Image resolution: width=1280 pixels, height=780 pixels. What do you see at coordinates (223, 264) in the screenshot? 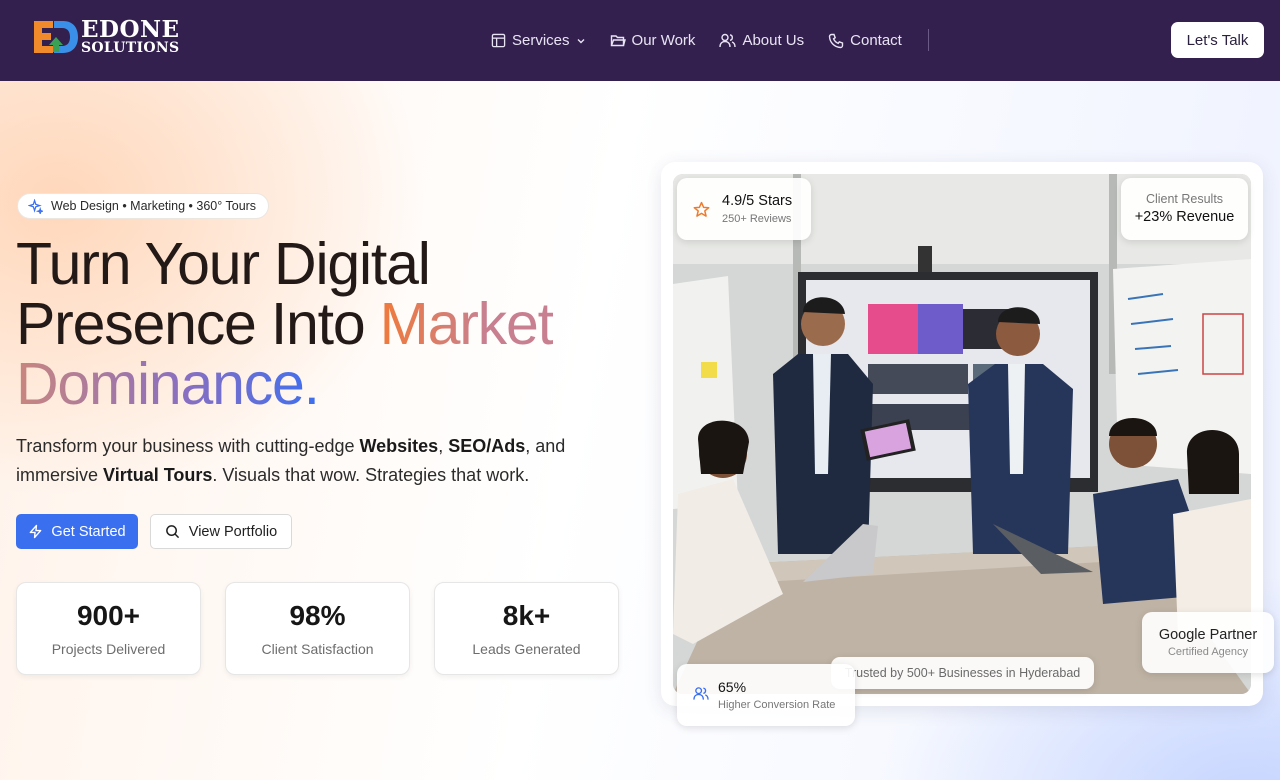
I see `headline-line1: Turn Your Digital` at bounding box center [223, 264].